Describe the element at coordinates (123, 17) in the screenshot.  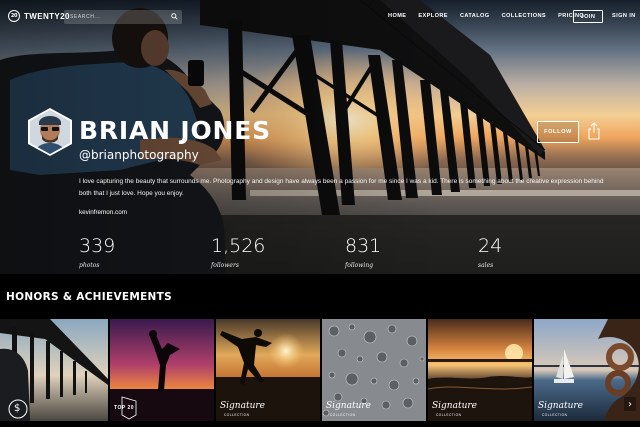
I see `search-input` at that location.